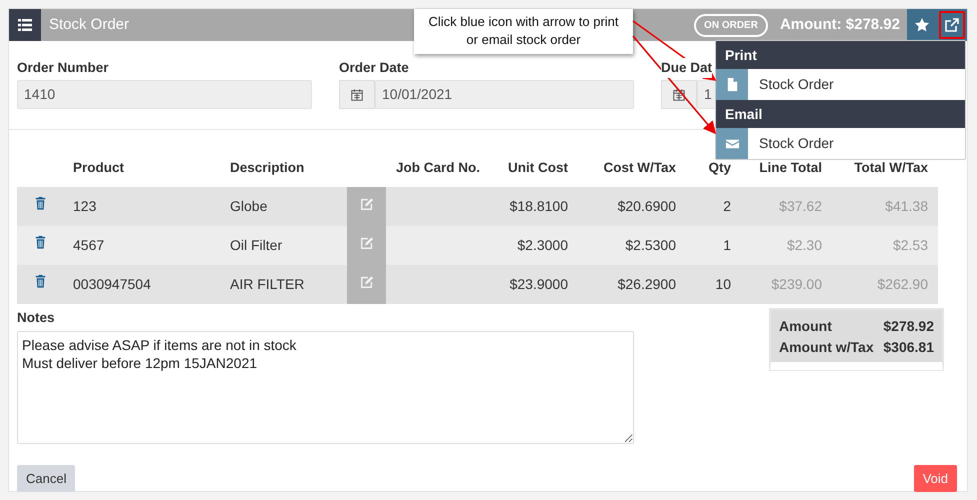  I want to click on table-cell: $37.62, so click(800, 206).